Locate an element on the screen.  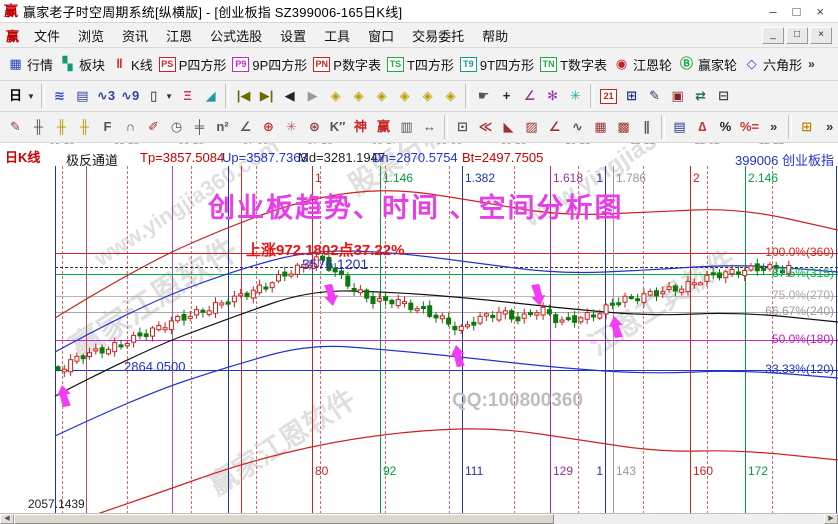
menu-item-公式选股: 公式选股 is located at coordinates (236, 35).